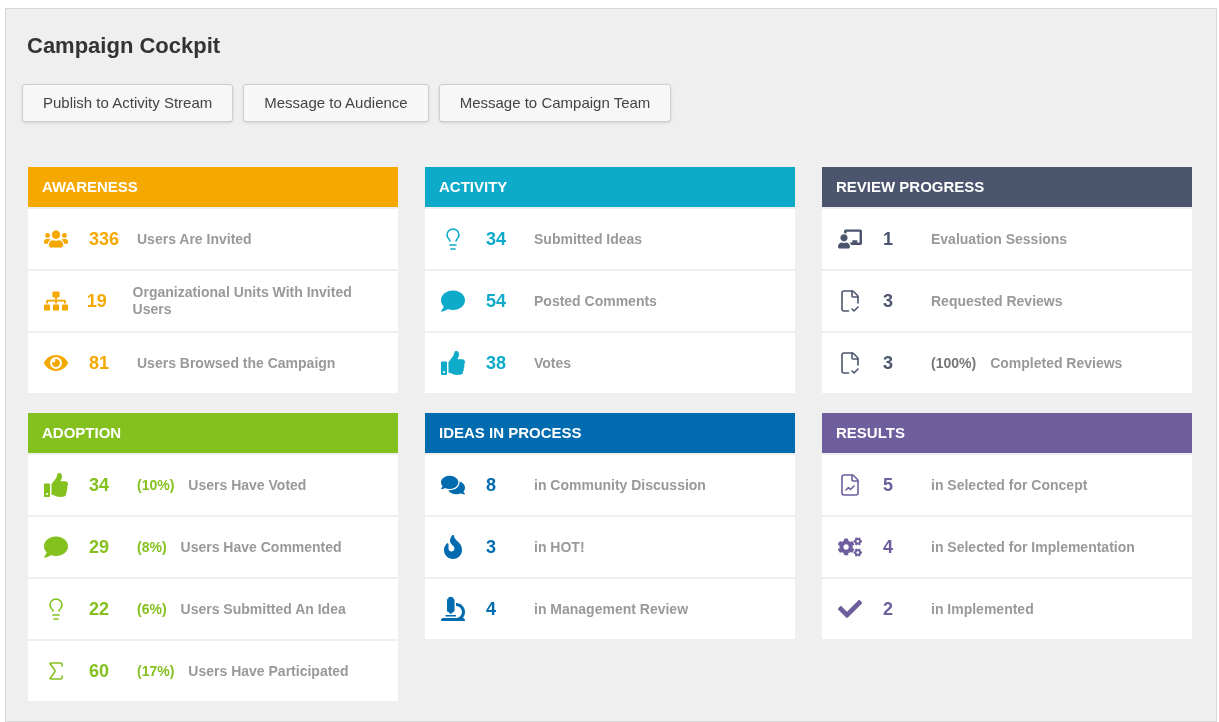 This screenshot has width=1219, height=722. Describe the element at coordinates (997, 301) in the screenshot. I see `stat-label: Requested Reviews` at that location.